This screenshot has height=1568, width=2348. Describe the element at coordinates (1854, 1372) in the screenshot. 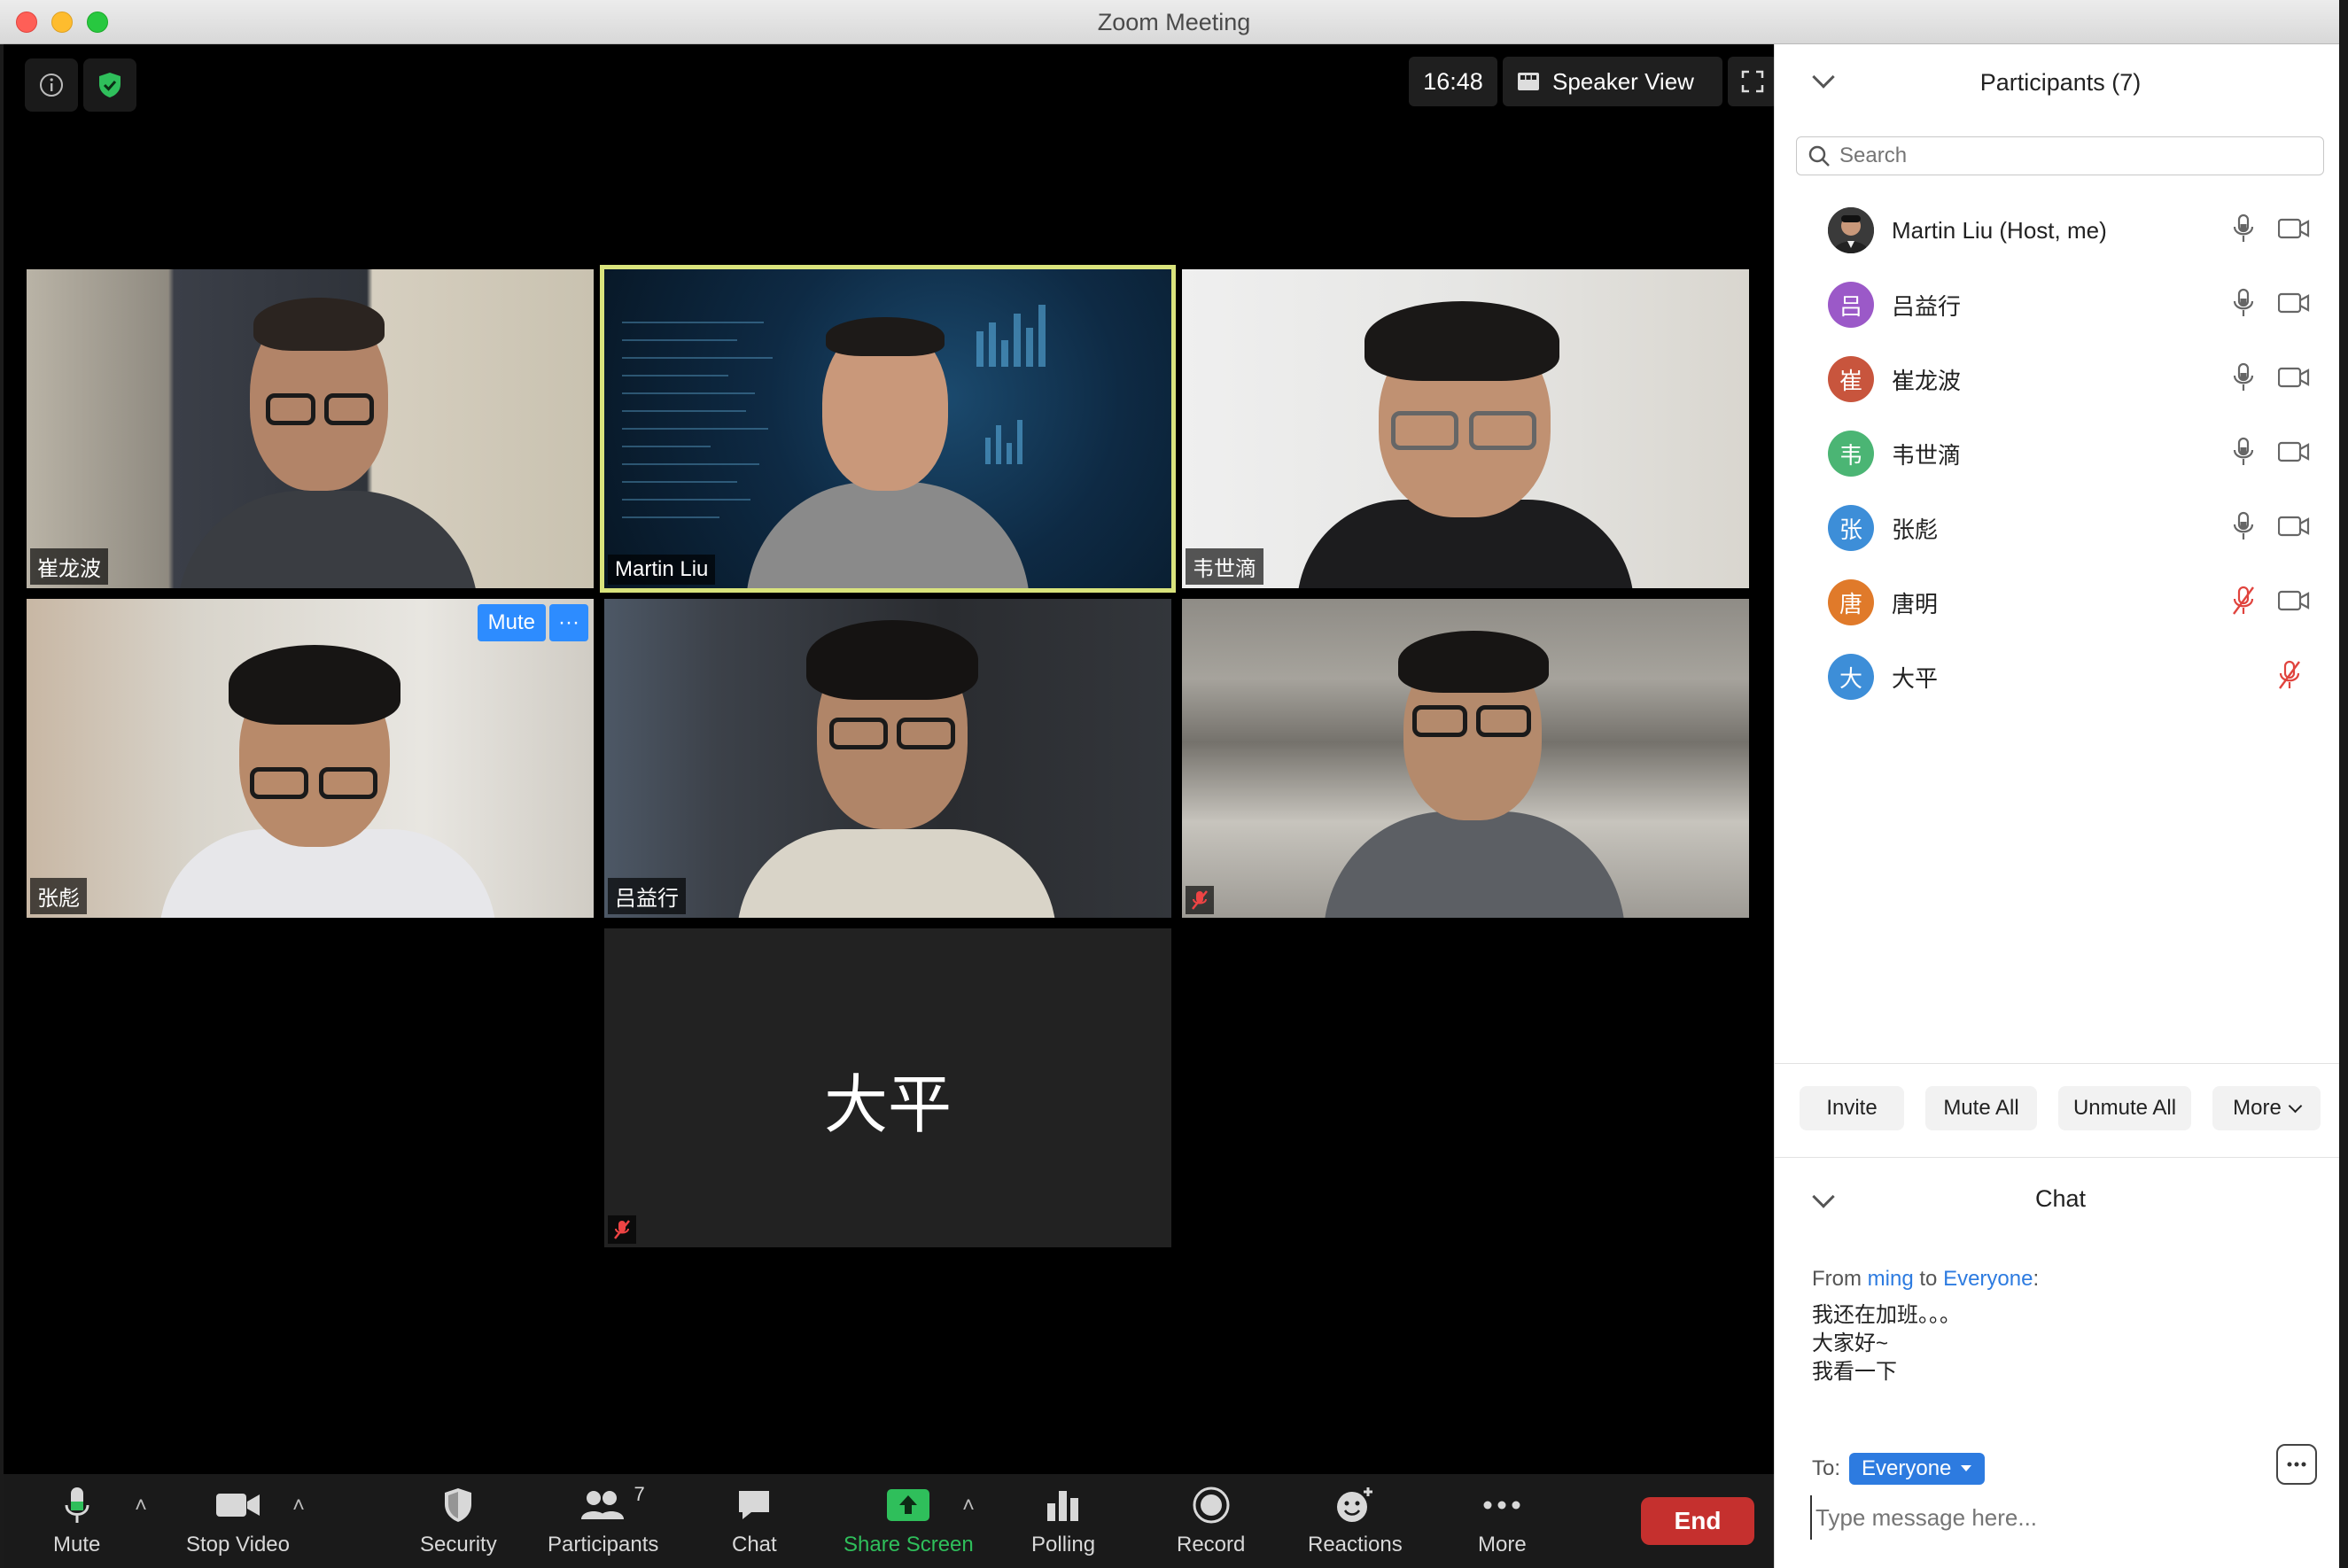

I see `chat-message: 我看一下` at that location.